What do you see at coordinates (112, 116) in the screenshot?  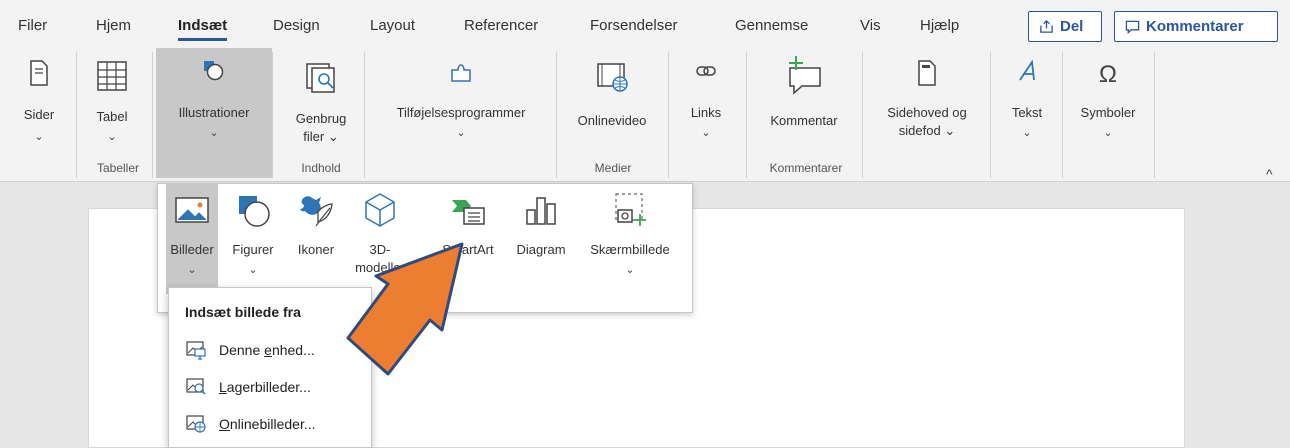 I see `table-label: Tabel` at bounding box center [112, 116].